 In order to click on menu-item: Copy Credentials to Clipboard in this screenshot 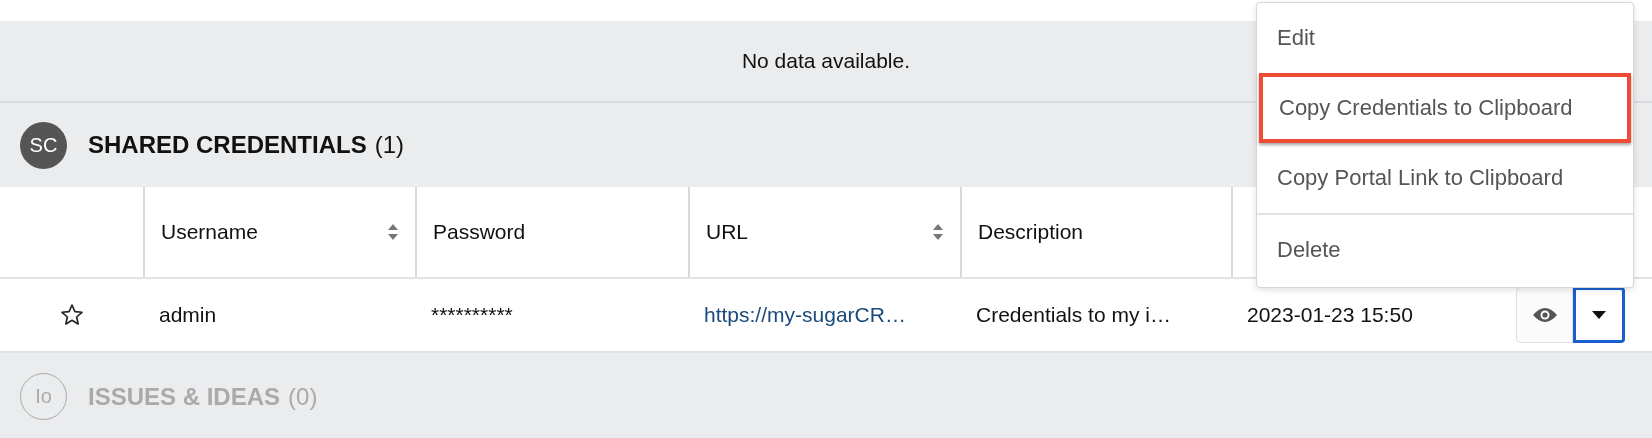, I will do `click(1445, 108)`.